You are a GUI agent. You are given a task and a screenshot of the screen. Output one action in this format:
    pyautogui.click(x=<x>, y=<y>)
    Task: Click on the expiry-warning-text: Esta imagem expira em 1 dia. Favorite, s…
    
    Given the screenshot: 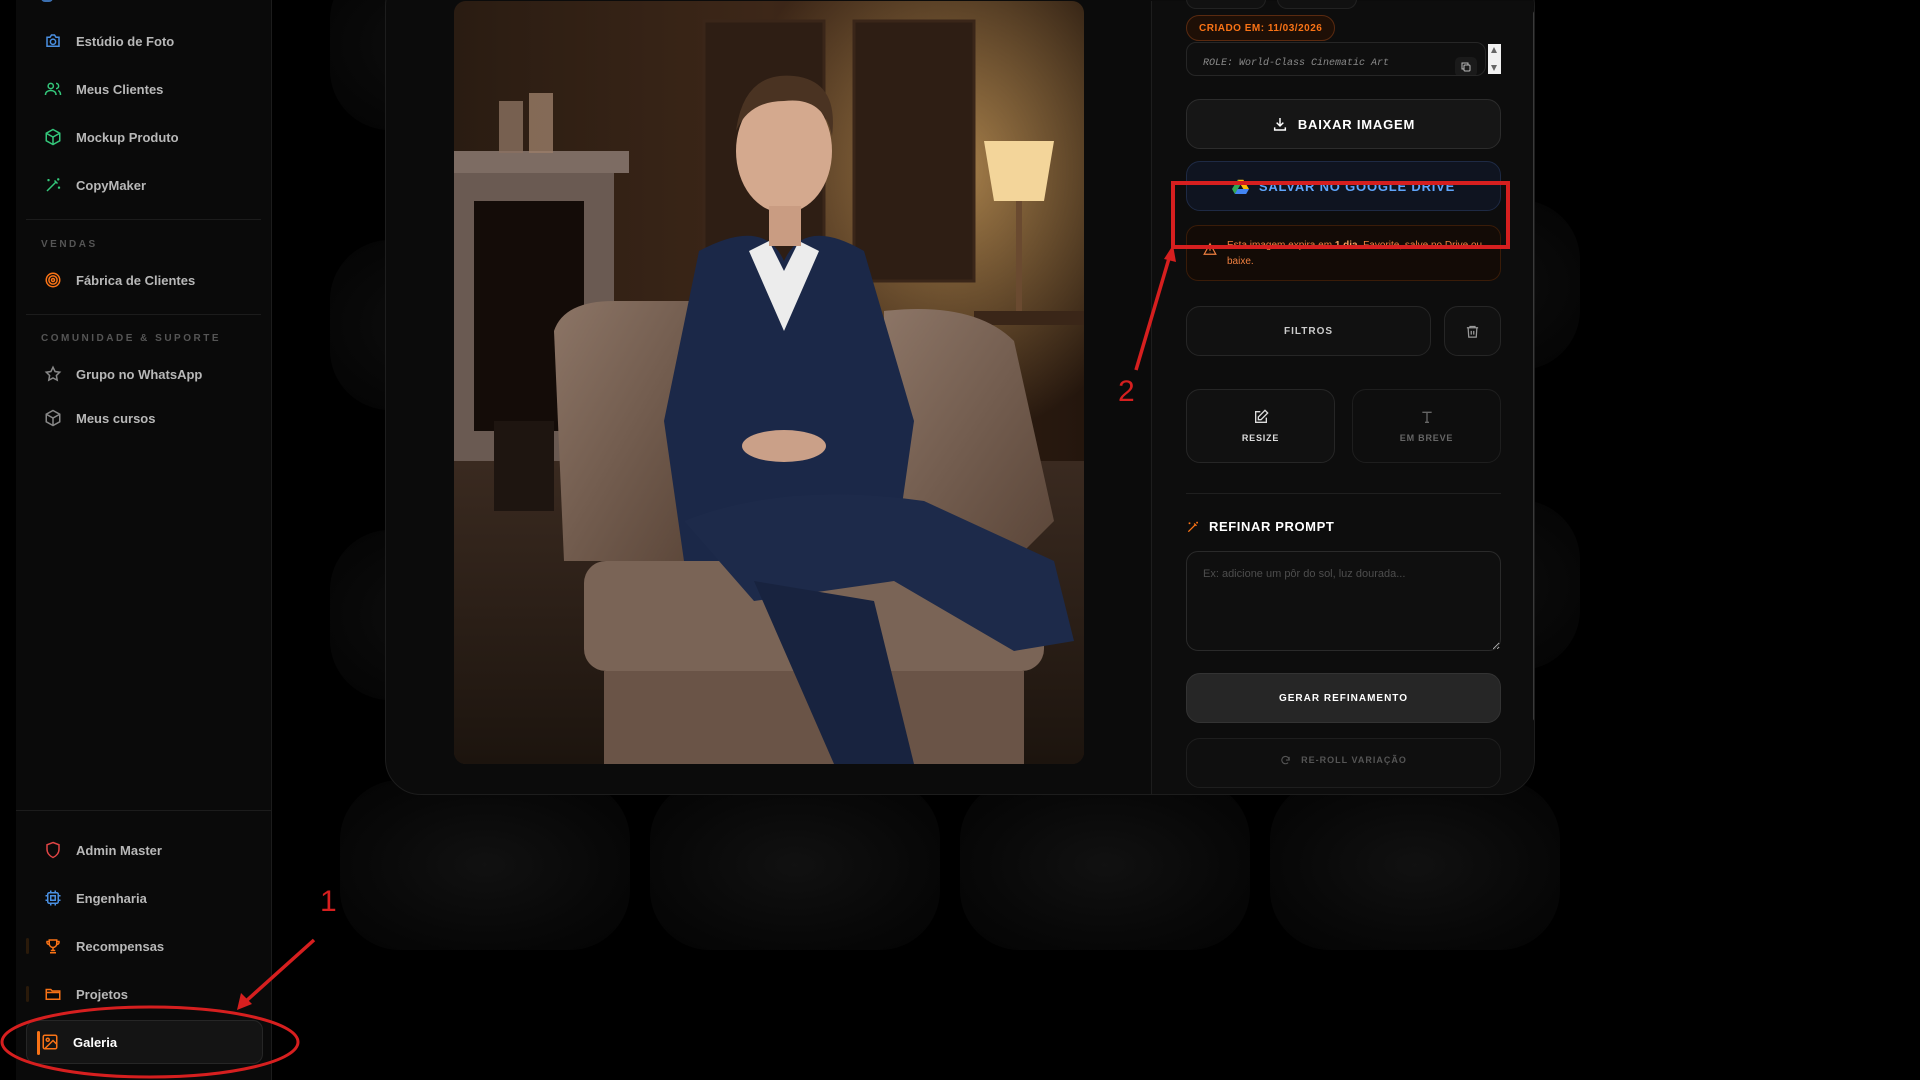 What is the action you would take?
    pyautogui.click(x=1356, y=254)
    